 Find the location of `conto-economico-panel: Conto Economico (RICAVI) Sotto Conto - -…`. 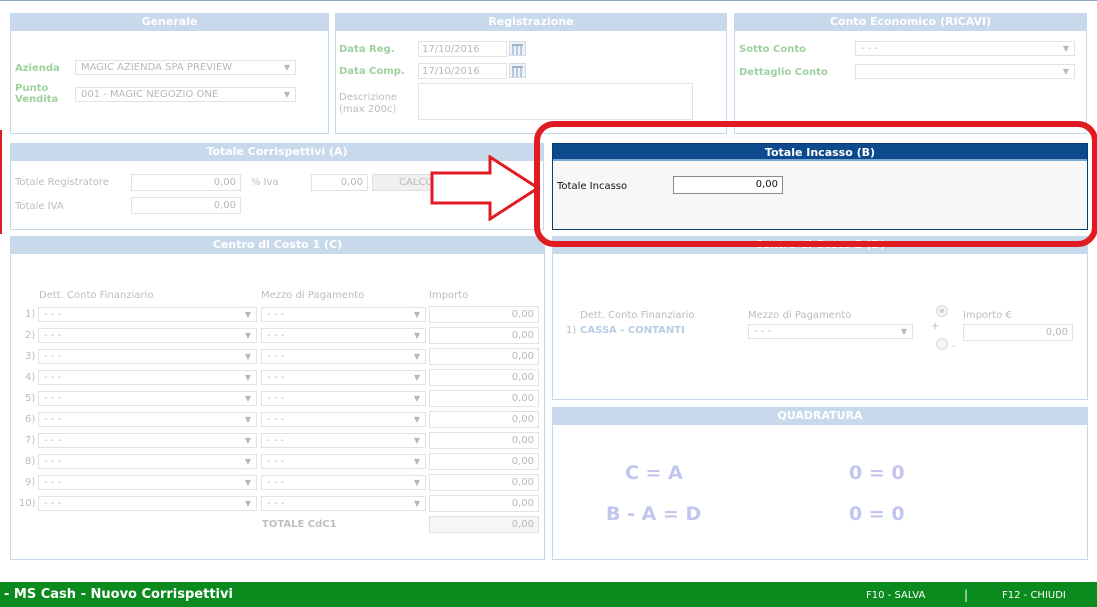

conto-economico-panel: Conto Economico (RICAVI) Sotto Conto - -… is located at coordinates (910, 73).